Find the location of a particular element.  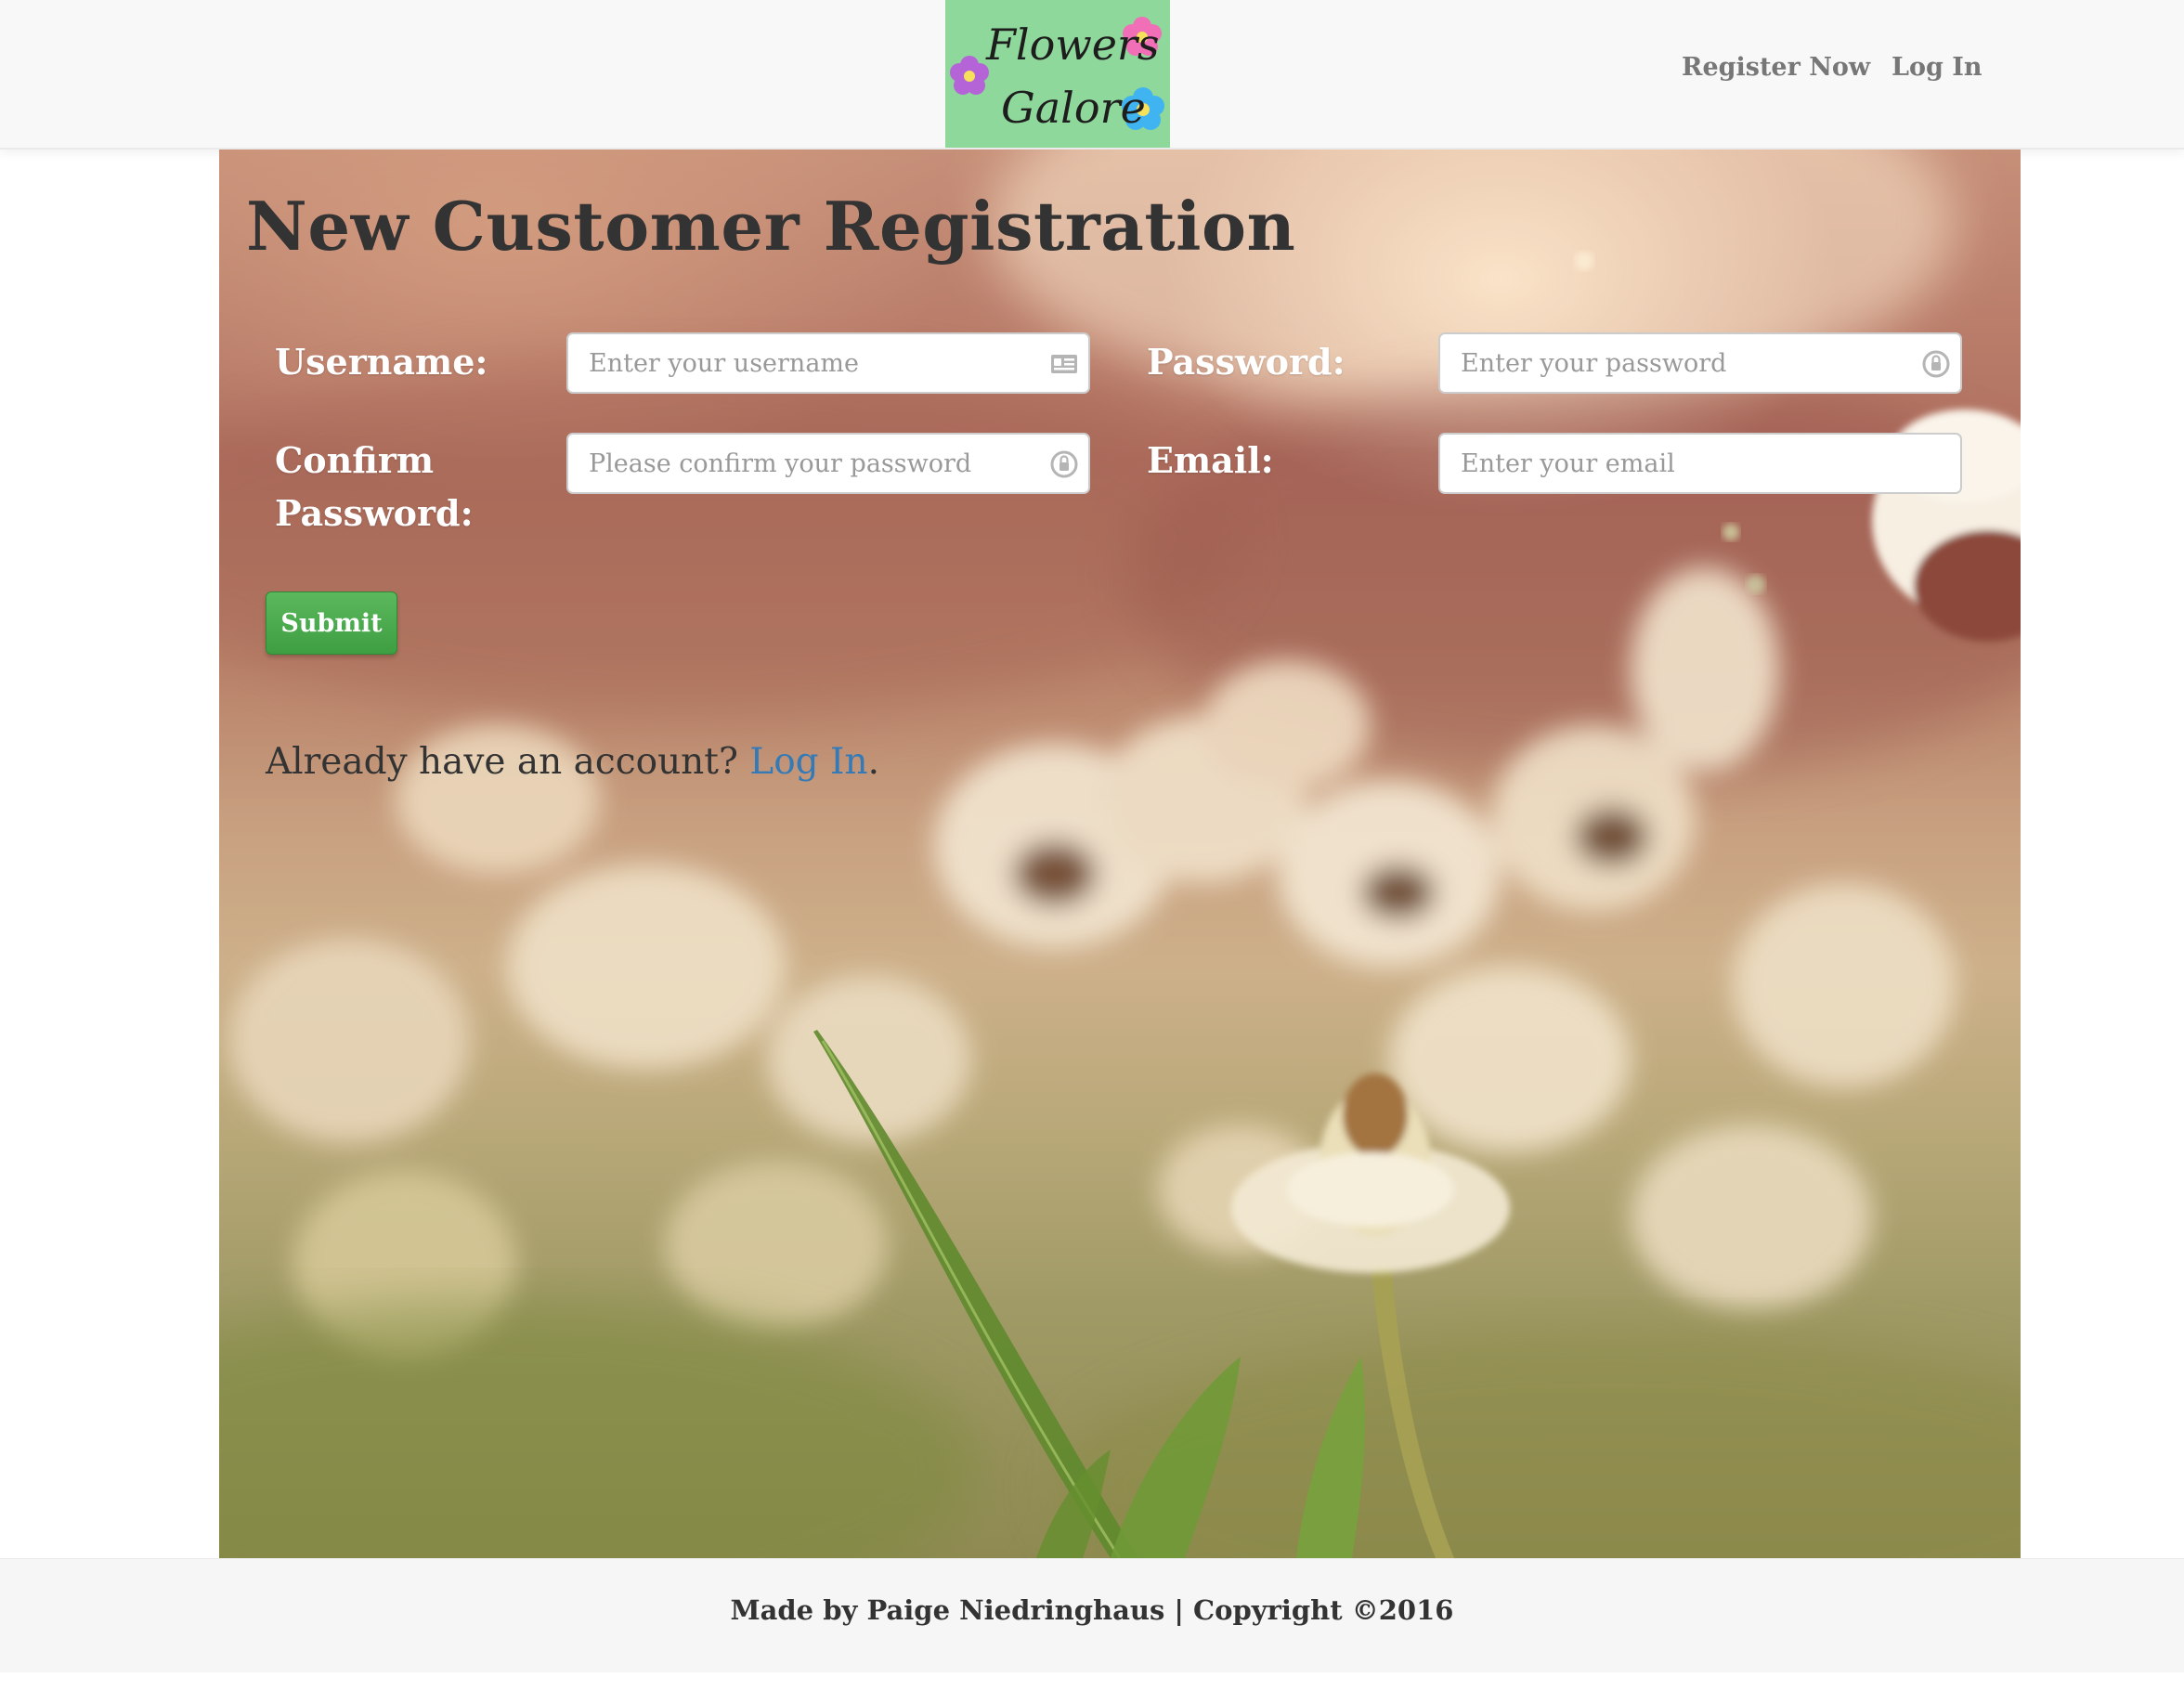

purple-flower-icon is located at coordinates (969, 75).